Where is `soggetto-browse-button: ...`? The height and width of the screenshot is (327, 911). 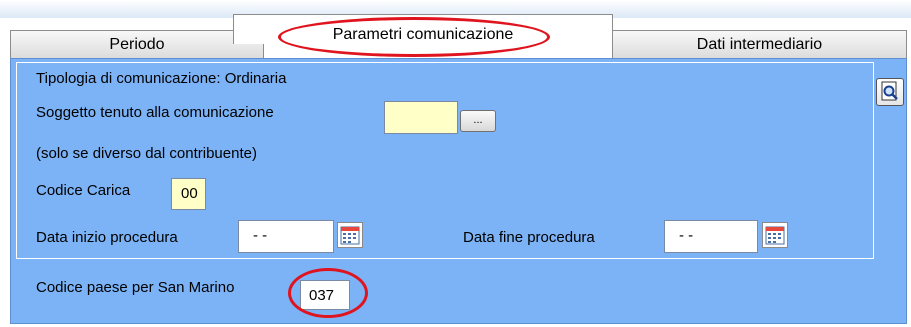 soggetto-browse-button: ... is located at coordinates (478, 121).